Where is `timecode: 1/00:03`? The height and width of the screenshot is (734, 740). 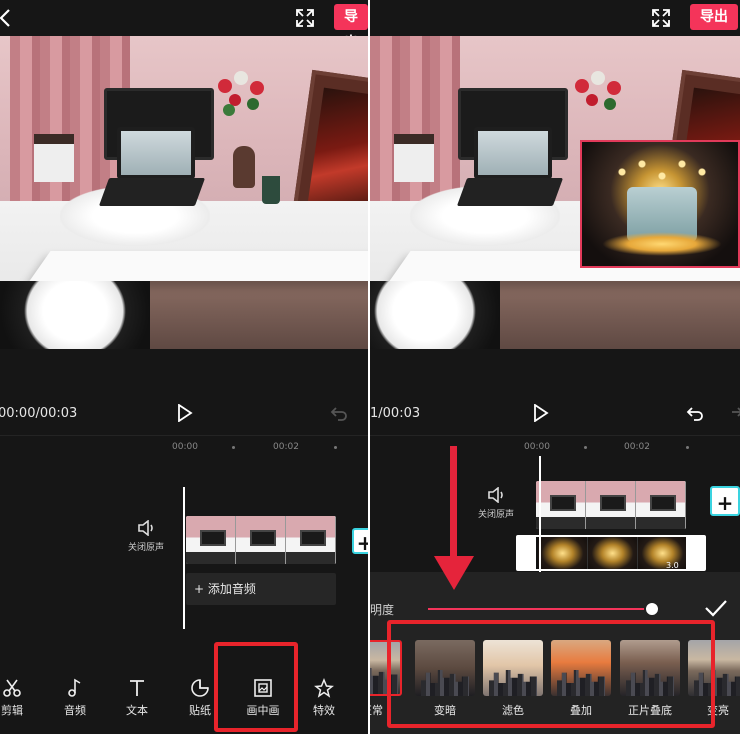 timecode: 1/00:03 is located at coordinates (395, 413).